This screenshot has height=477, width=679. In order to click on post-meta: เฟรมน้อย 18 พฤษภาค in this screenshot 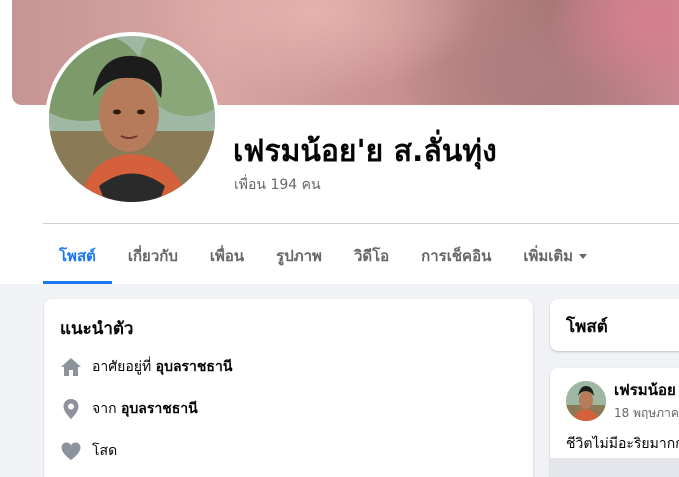, I will do `click(646, 400)`.